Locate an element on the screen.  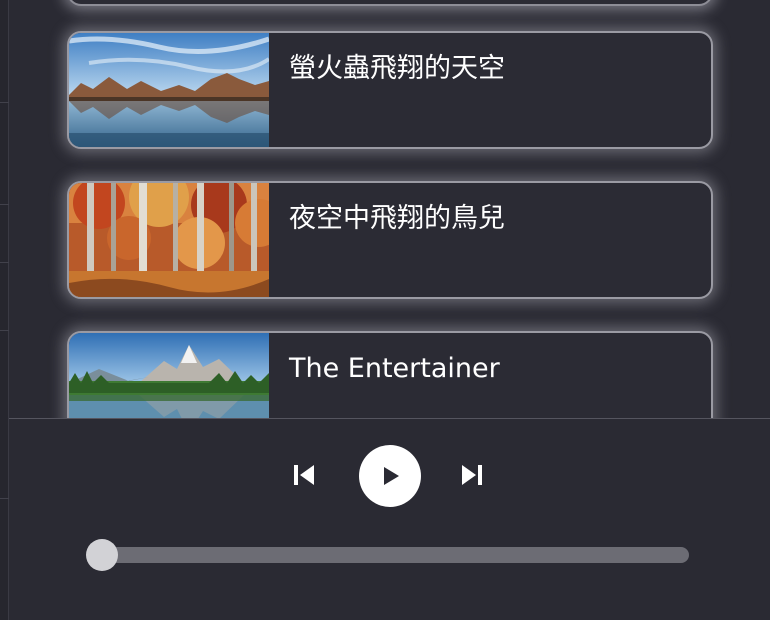
play-icon is located at coordinates (391, 476).